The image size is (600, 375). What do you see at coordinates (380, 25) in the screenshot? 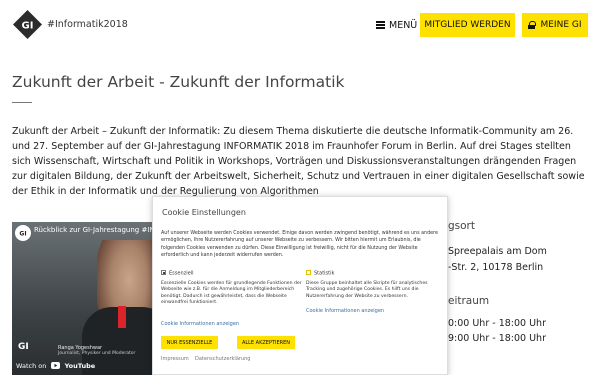
I see `hamburger-icon` at bounding box center [380, 25].